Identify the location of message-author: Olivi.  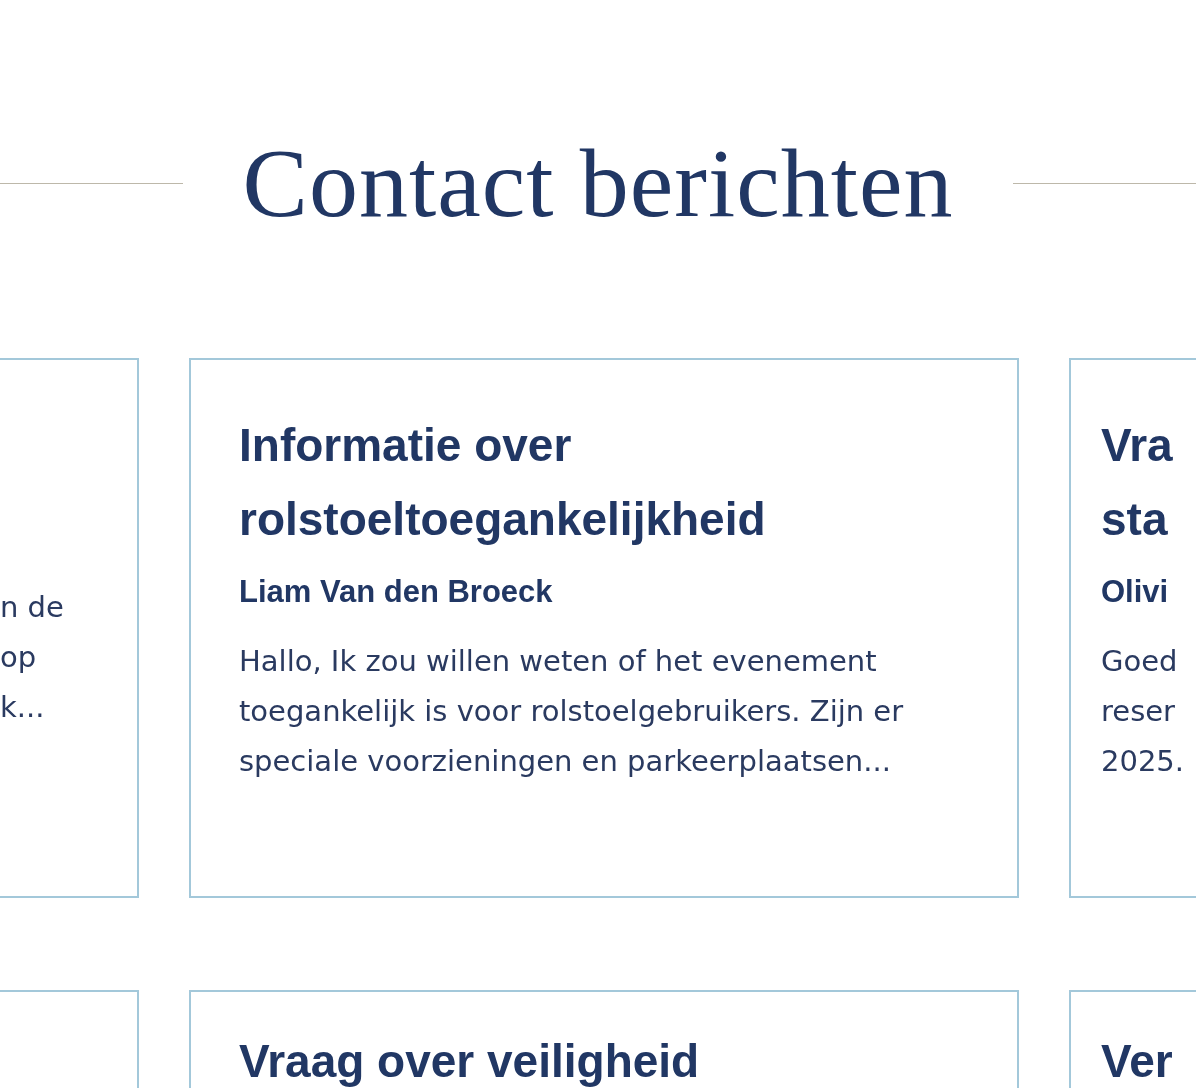
(1135, 592).